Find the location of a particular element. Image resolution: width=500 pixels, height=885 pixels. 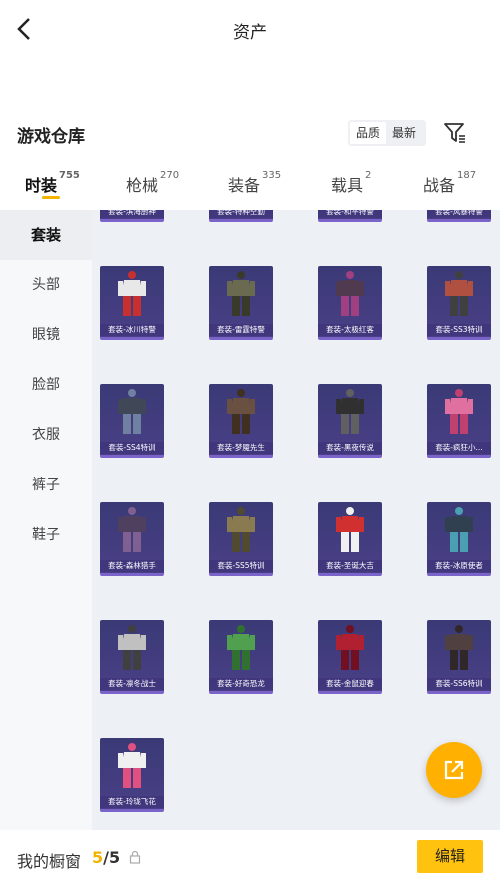

item-card: 套装-SS5特训 is located at coordinates (241, 539).